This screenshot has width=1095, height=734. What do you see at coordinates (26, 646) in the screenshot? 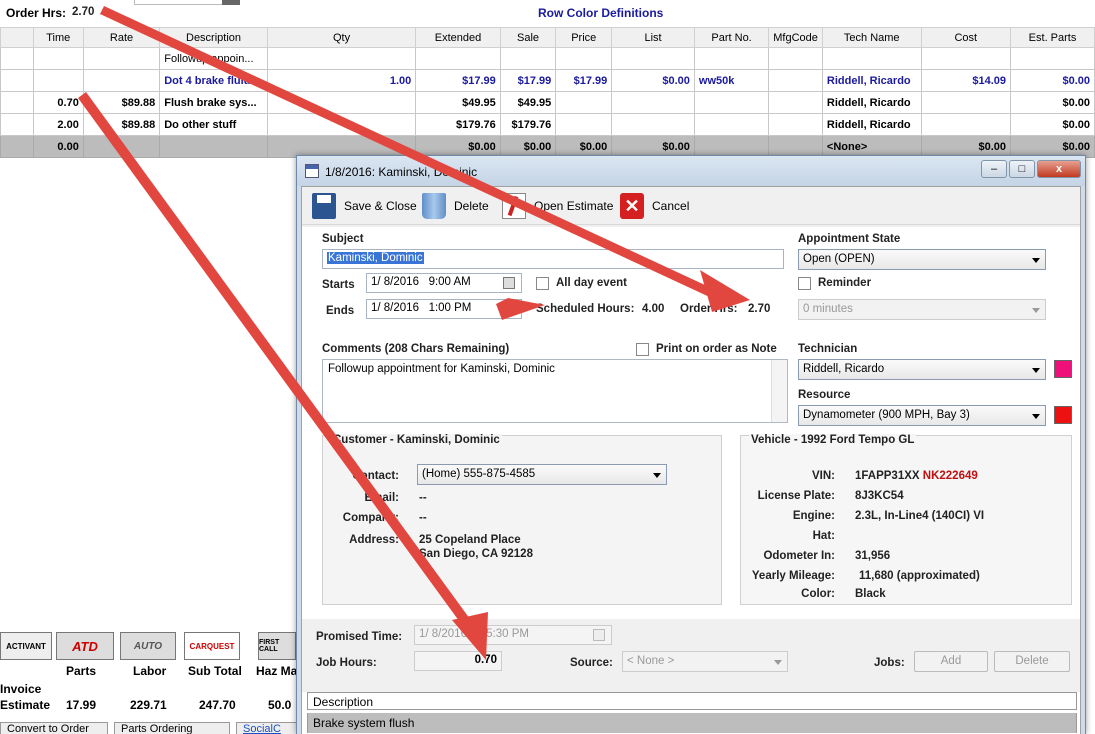
I see `vendor-logo-activant: ACTIVANT` at bounding box center [26, 646].